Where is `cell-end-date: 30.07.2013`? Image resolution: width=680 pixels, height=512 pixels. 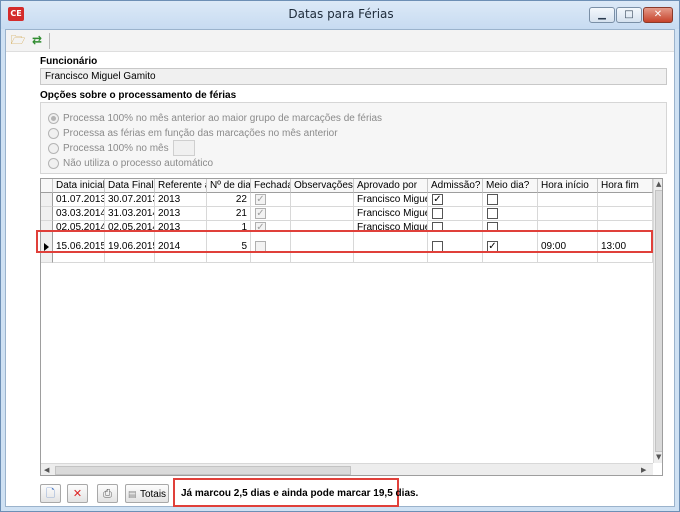 cell-end-date: 30.07.2013 is located at coordinates (130, 200).